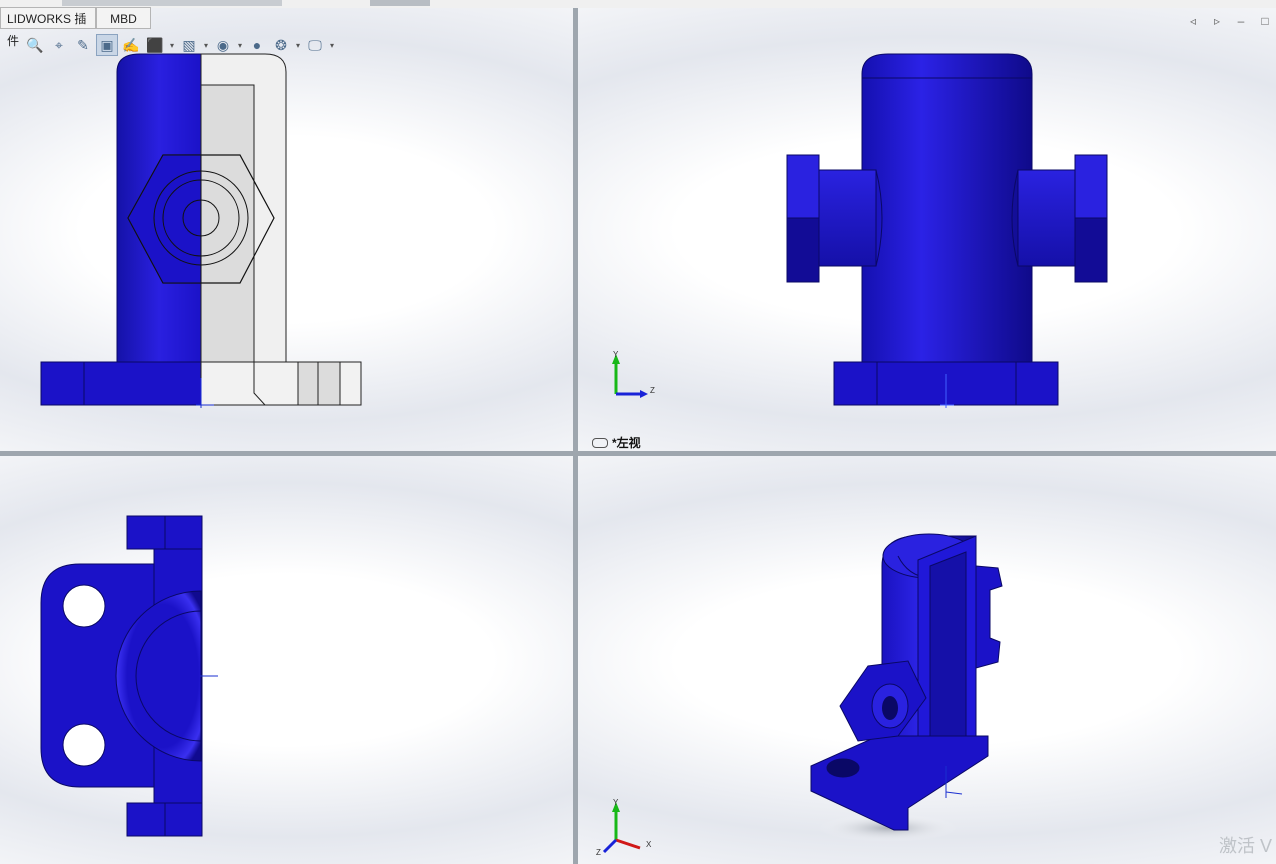 The width and height of the screenshot is (1276, 864). Describe the element at coordinates (189, 45) in the screenshot. I see `display-style-icon: ▧` at that location.